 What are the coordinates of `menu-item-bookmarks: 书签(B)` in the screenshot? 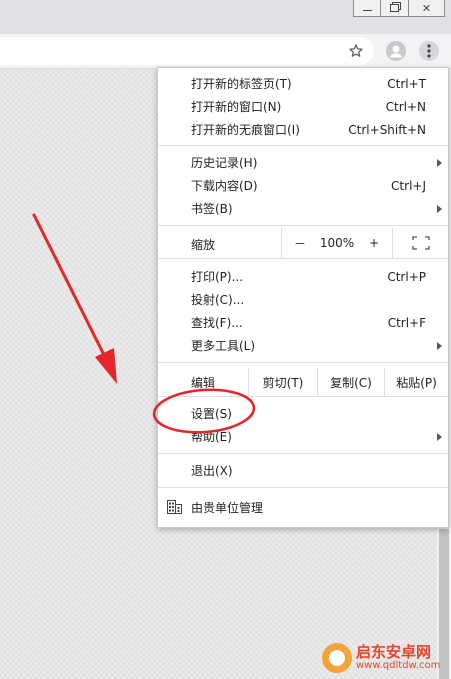 It's located at (303, 208).